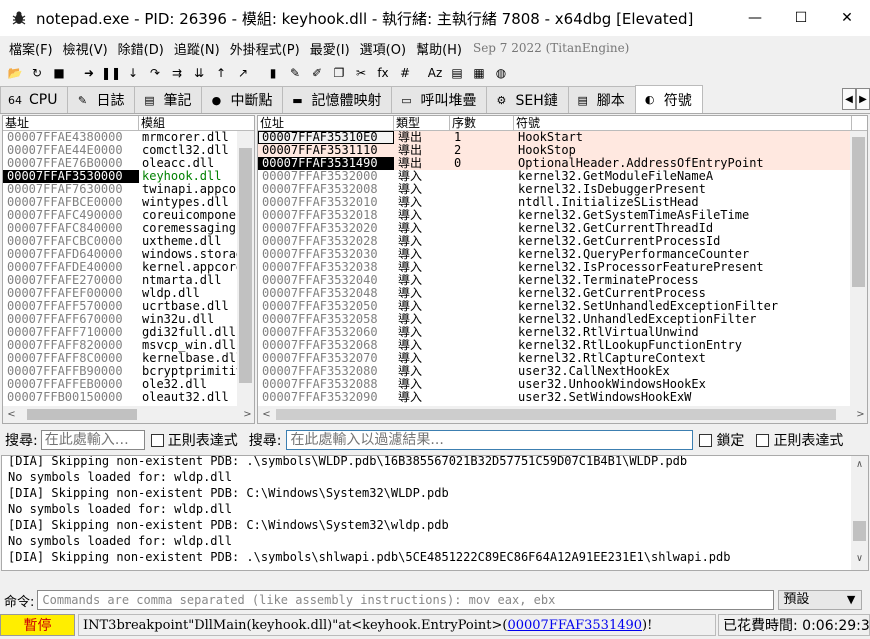 This screenshot has width=870, height=639. Describe the element at coordinates (121, 254) in the screenshot. I see `module-row: 00007FFAFD640000 windows.storage.dll` at that location.